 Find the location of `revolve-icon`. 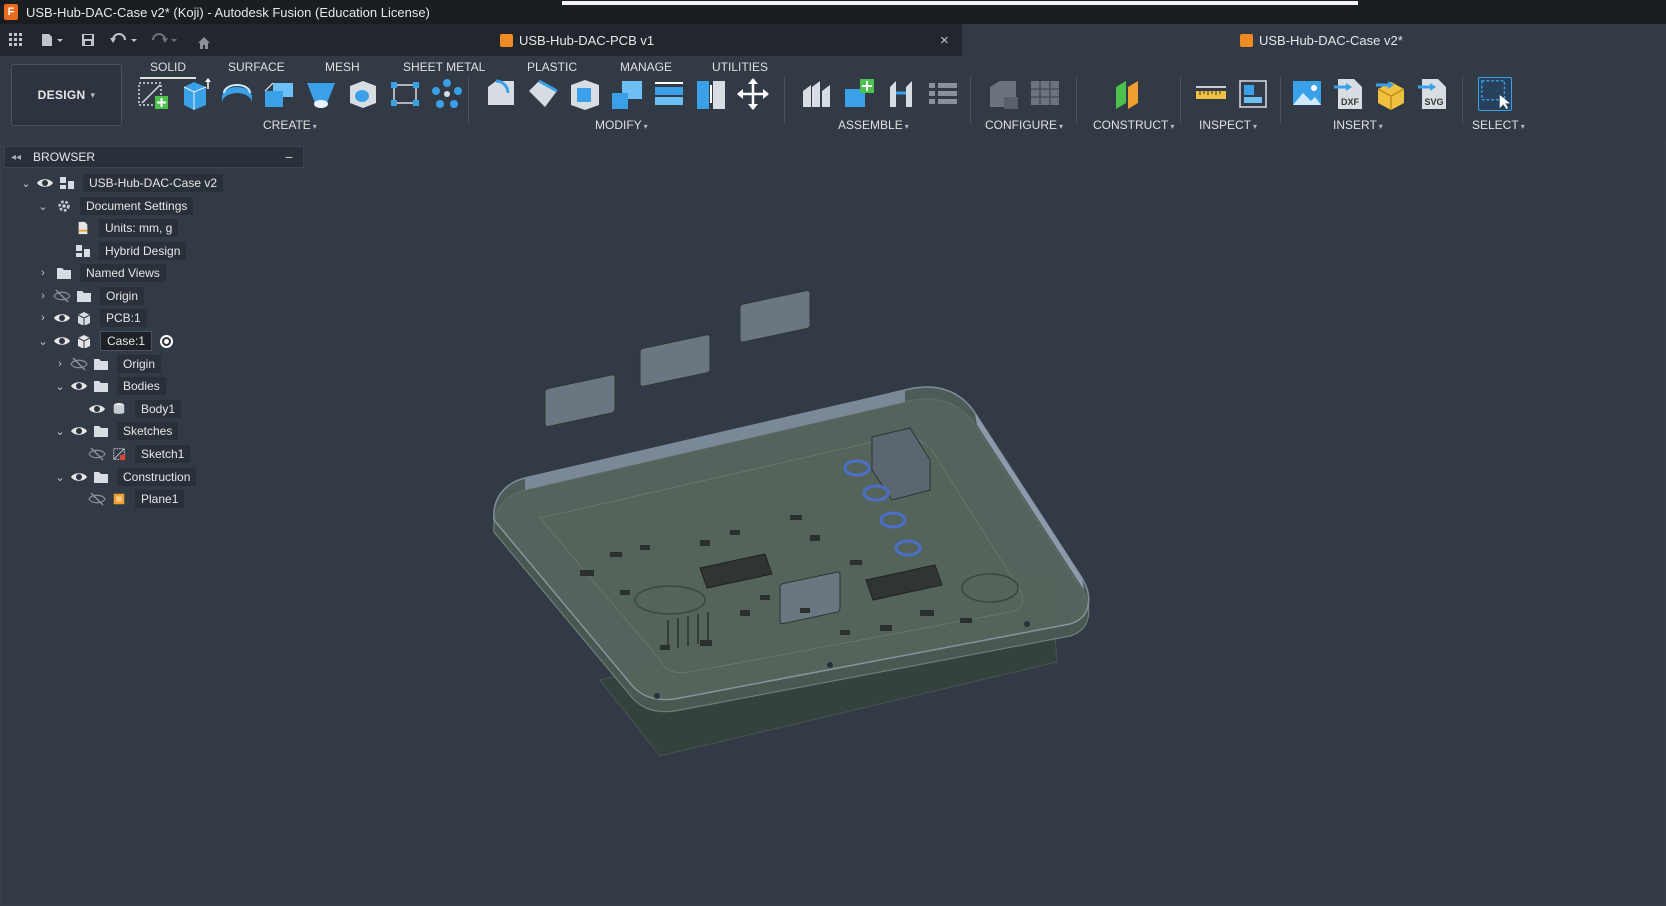

revolve-icon is located at coordinates (237, 94).